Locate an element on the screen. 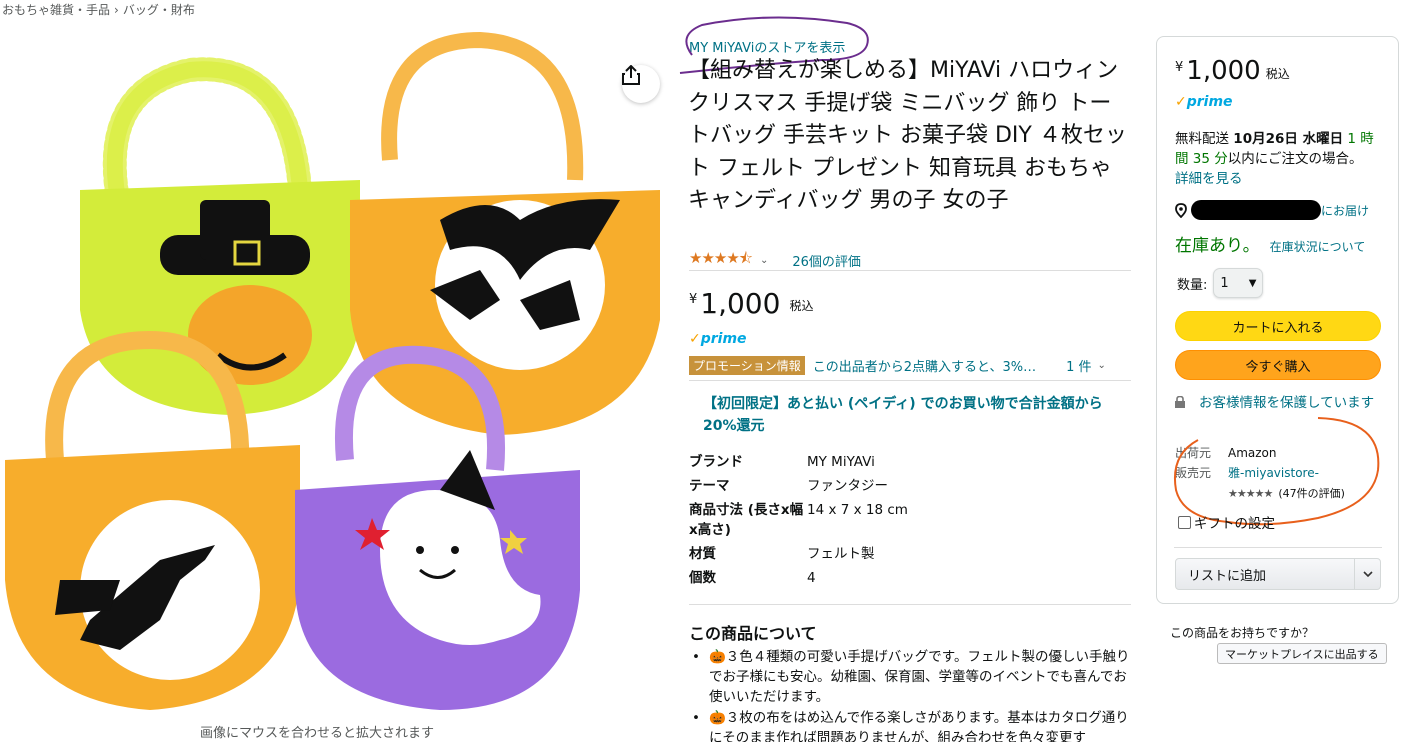 This screenshot has height=742, width=1401. quantity-label: 数量: is located at coordinates (1192, 285).